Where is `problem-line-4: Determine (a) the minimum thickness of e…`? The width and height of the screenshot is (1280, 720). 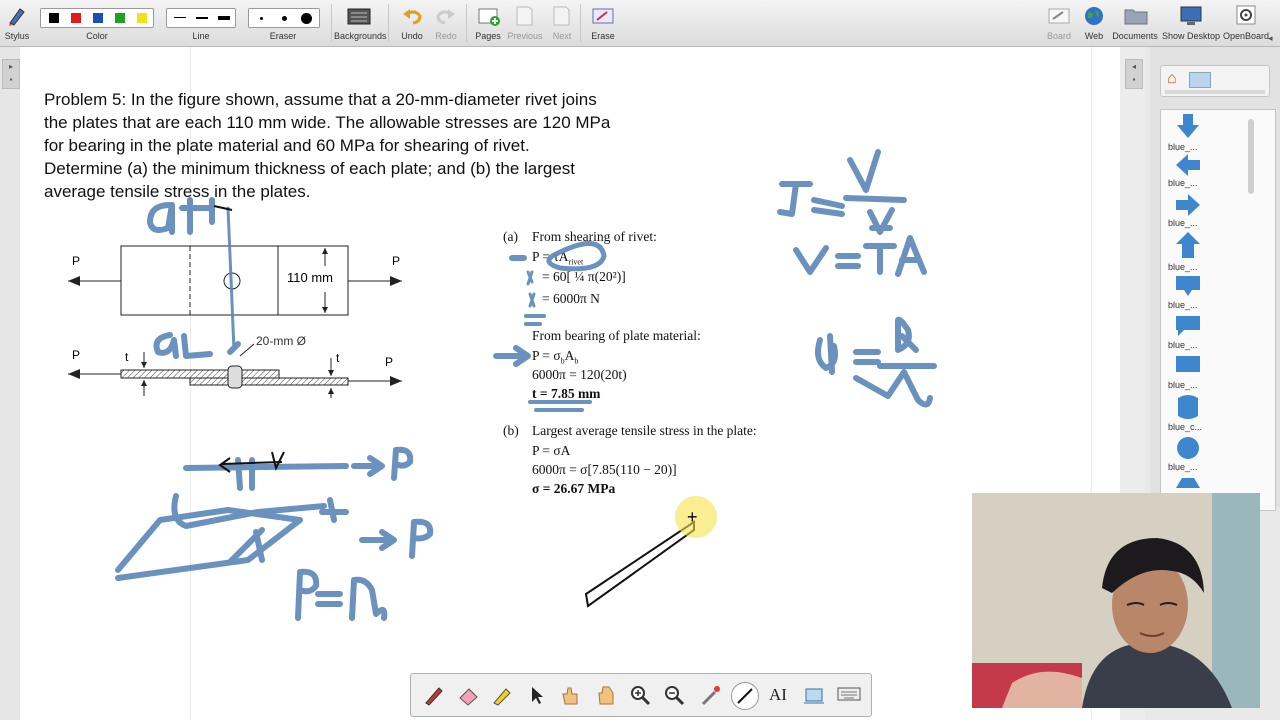
problem-line-4: Determine (a) the minimum thickness of e… is located at coordinates (310, 168).